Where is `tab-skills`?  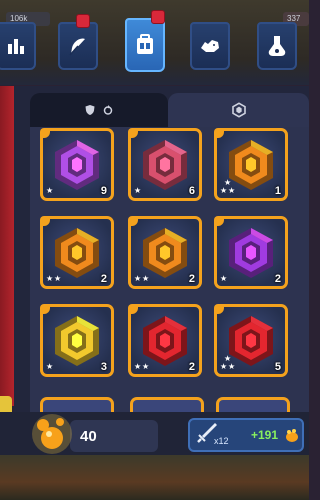 tab-skills is located at coordinates (78, 42).